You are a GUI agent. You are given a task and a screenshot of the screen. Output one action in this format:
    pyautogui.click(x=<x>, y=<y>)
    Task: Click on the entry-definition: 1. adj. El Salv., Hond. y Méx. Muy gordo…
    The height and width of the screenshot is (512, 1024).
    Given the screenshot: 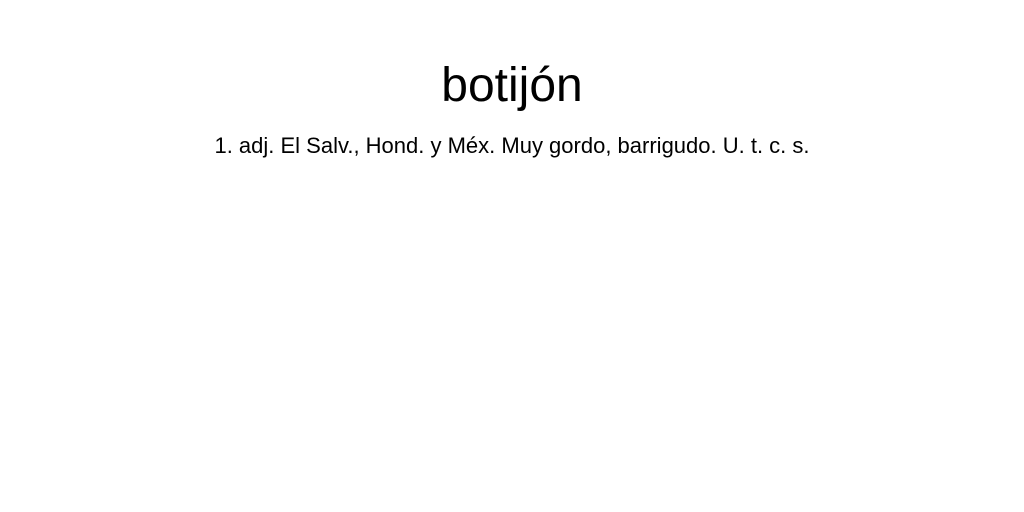 What is the action you would take?
    pyautogui.click(x=512, y=145)
    